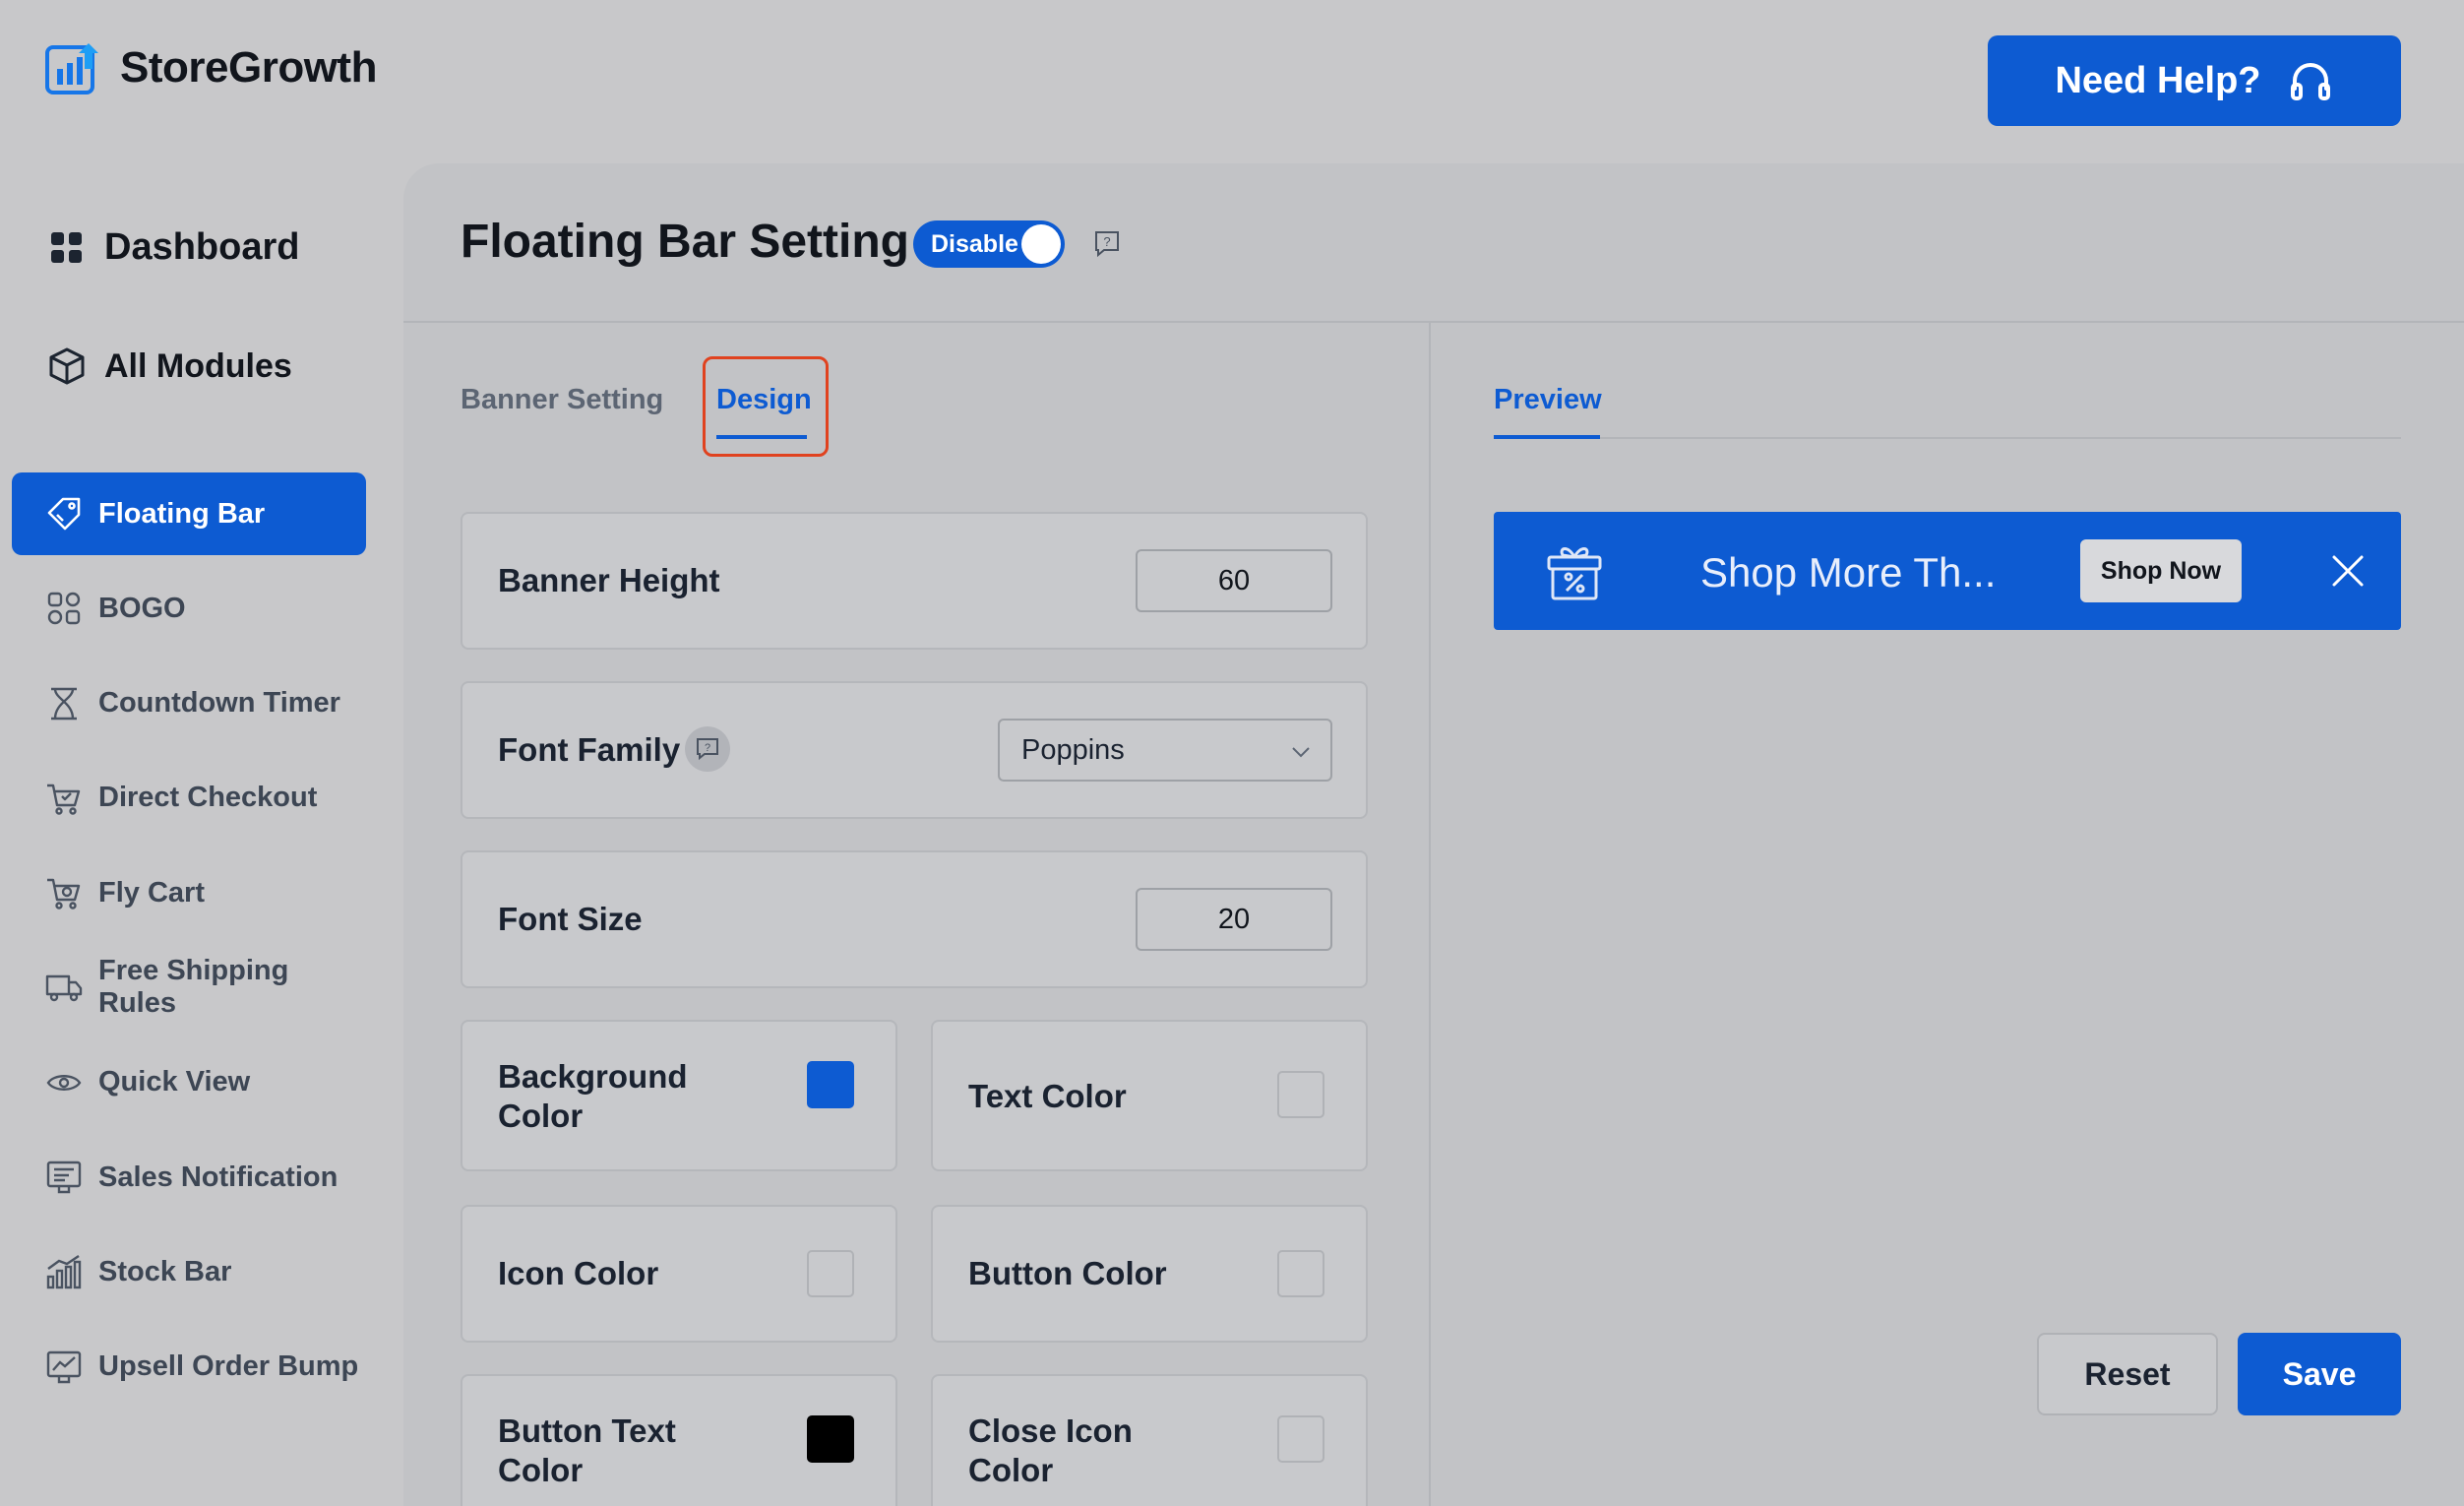  Describe the element at coordinates (761, 437) in the screenshot. I see `tab-design-underline` at that location.